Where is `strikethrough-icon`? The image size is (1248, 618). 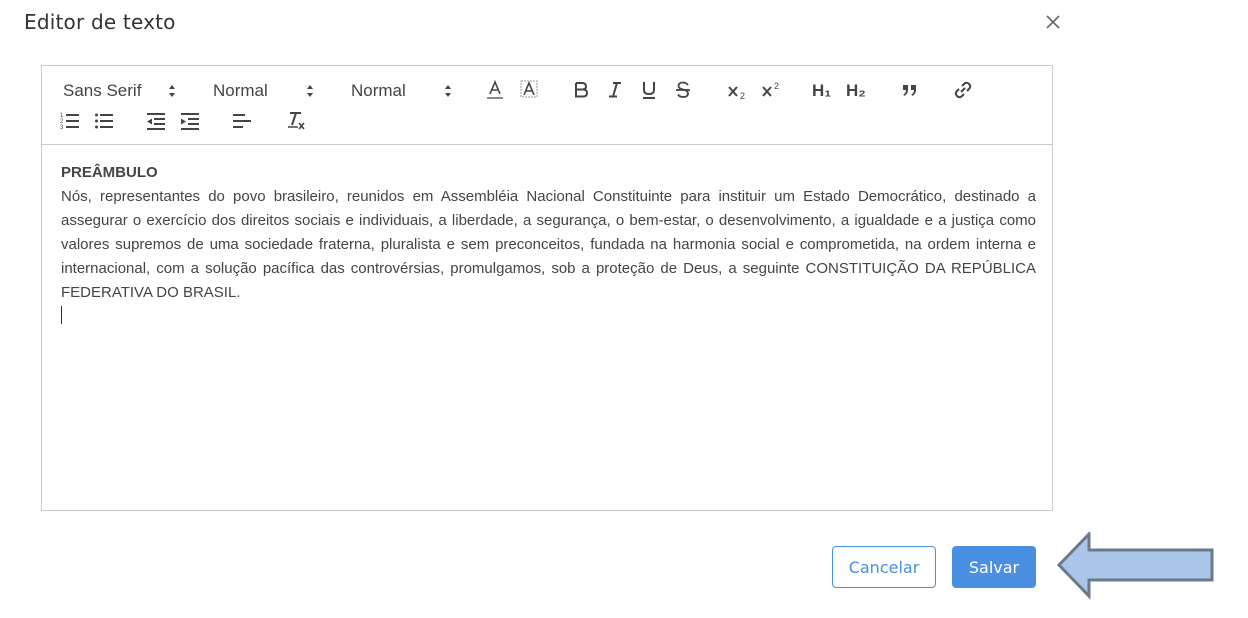 strikethrough-icon is located at coordinates (683, 89).